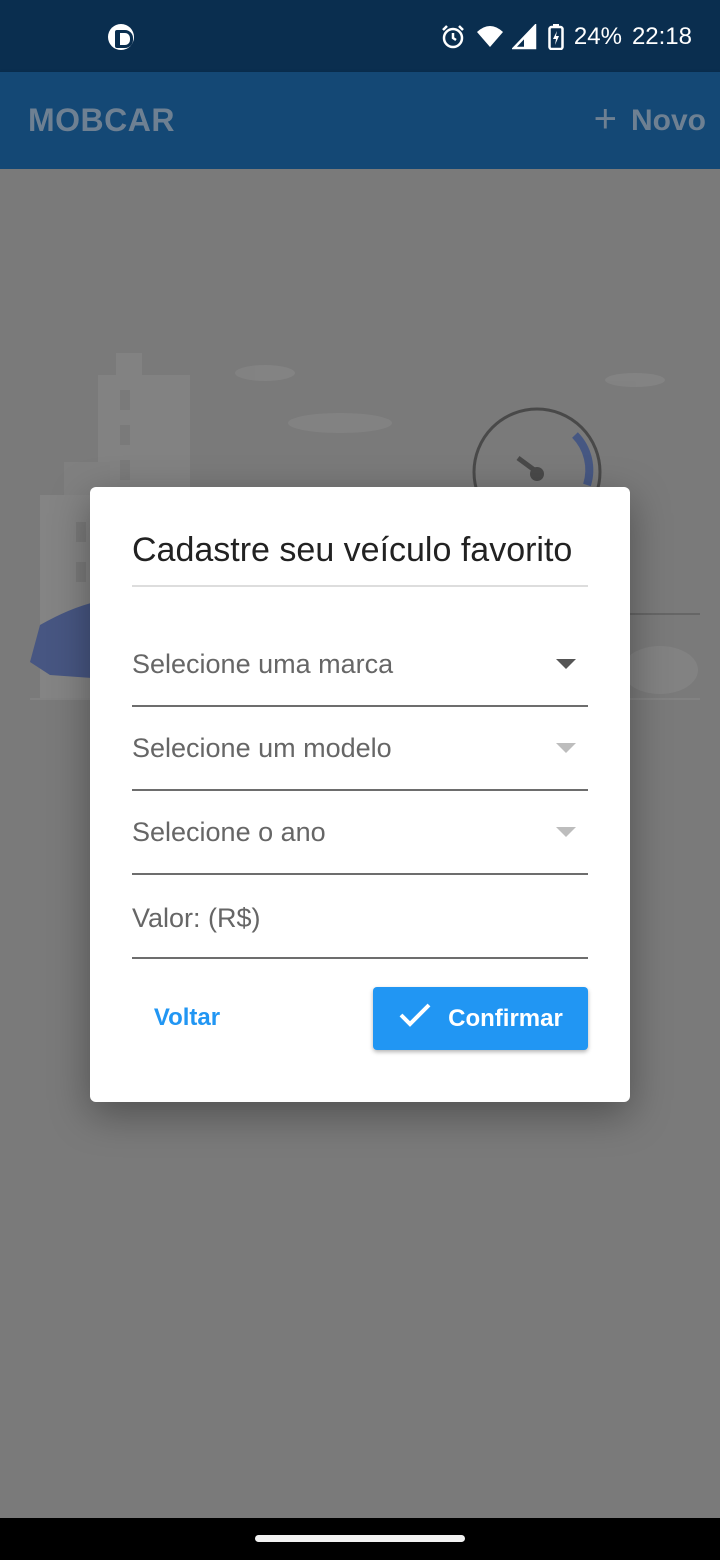 This screenshot has height=1560, width=720. I want to click on confirm-button: Confirmar, so click(480, 1018).